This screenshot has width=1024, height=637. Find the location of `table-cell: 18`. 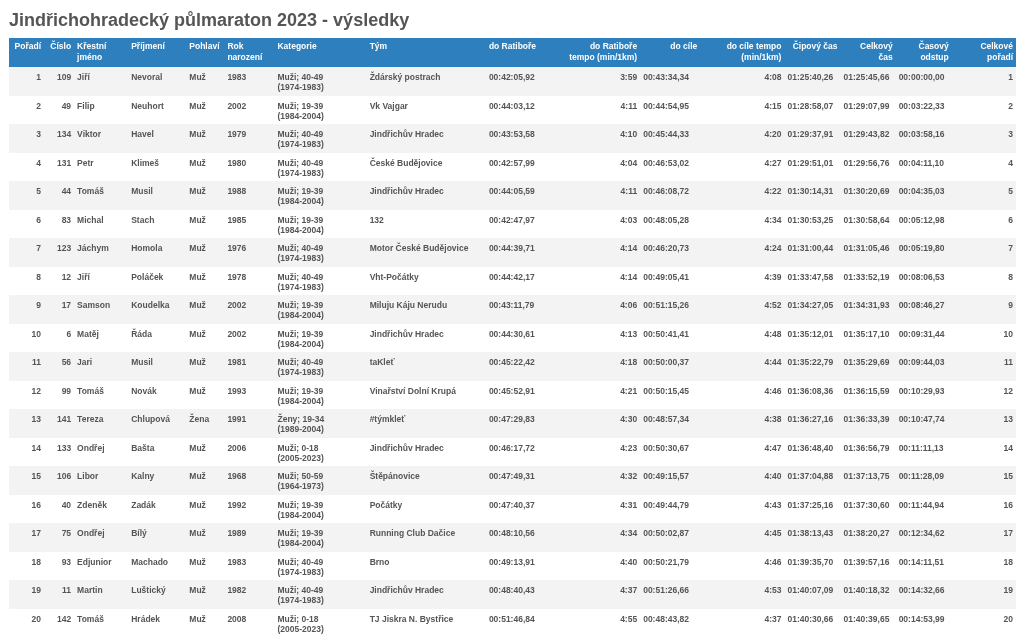

table-cell: 18 is located at coordinates (983, 565).